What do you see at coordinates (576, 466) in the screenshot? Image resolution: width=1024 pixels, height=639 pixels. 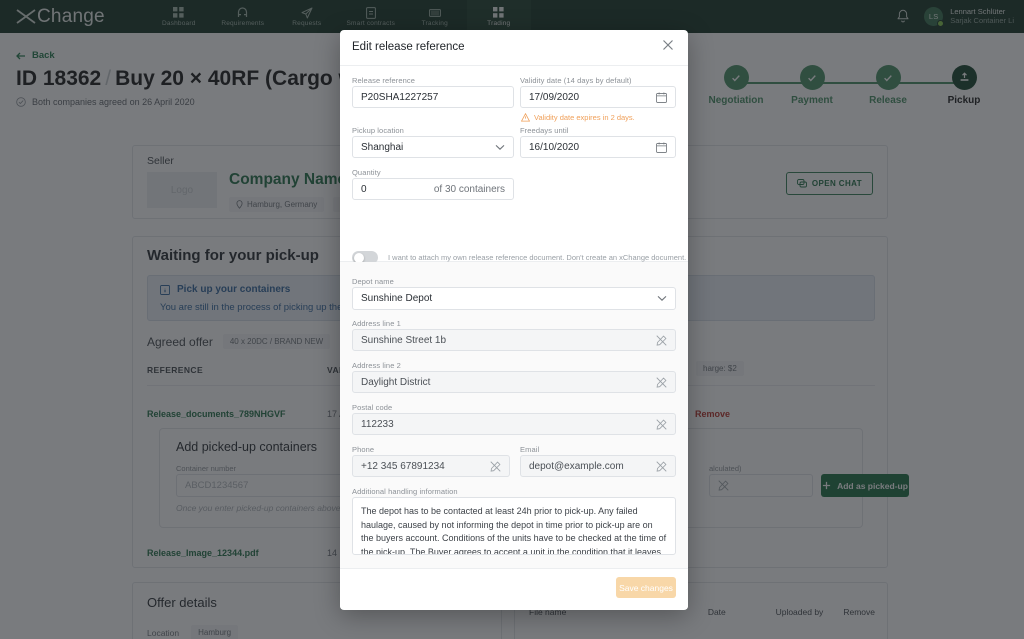 I see `email-value: depot@example.com` at bounding box center [576, 466].